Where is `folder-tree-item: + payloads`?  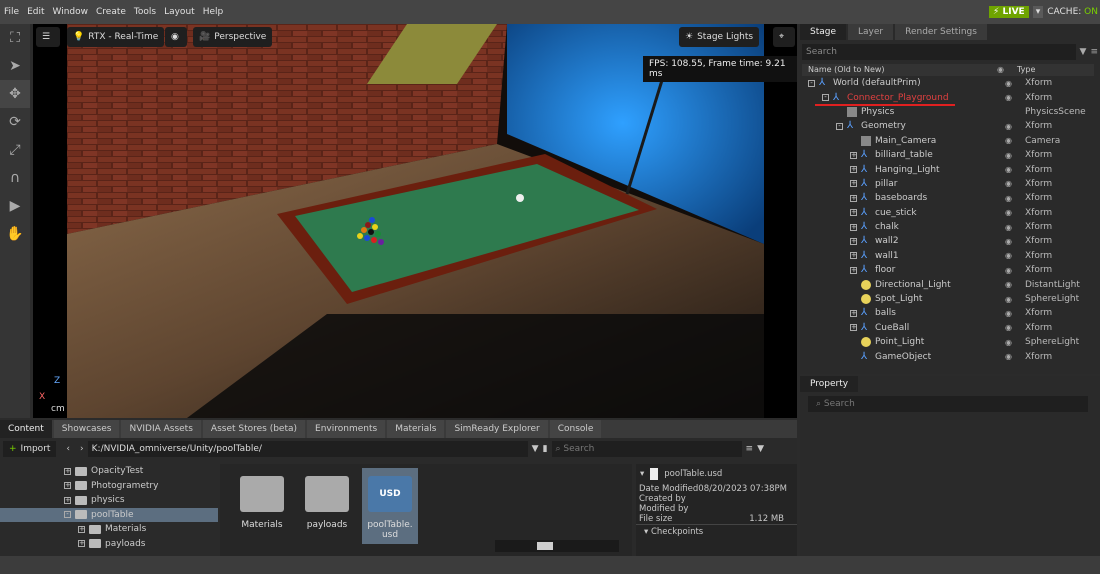 folder-tree-item: + payloads is located at coordinates (109, 544).